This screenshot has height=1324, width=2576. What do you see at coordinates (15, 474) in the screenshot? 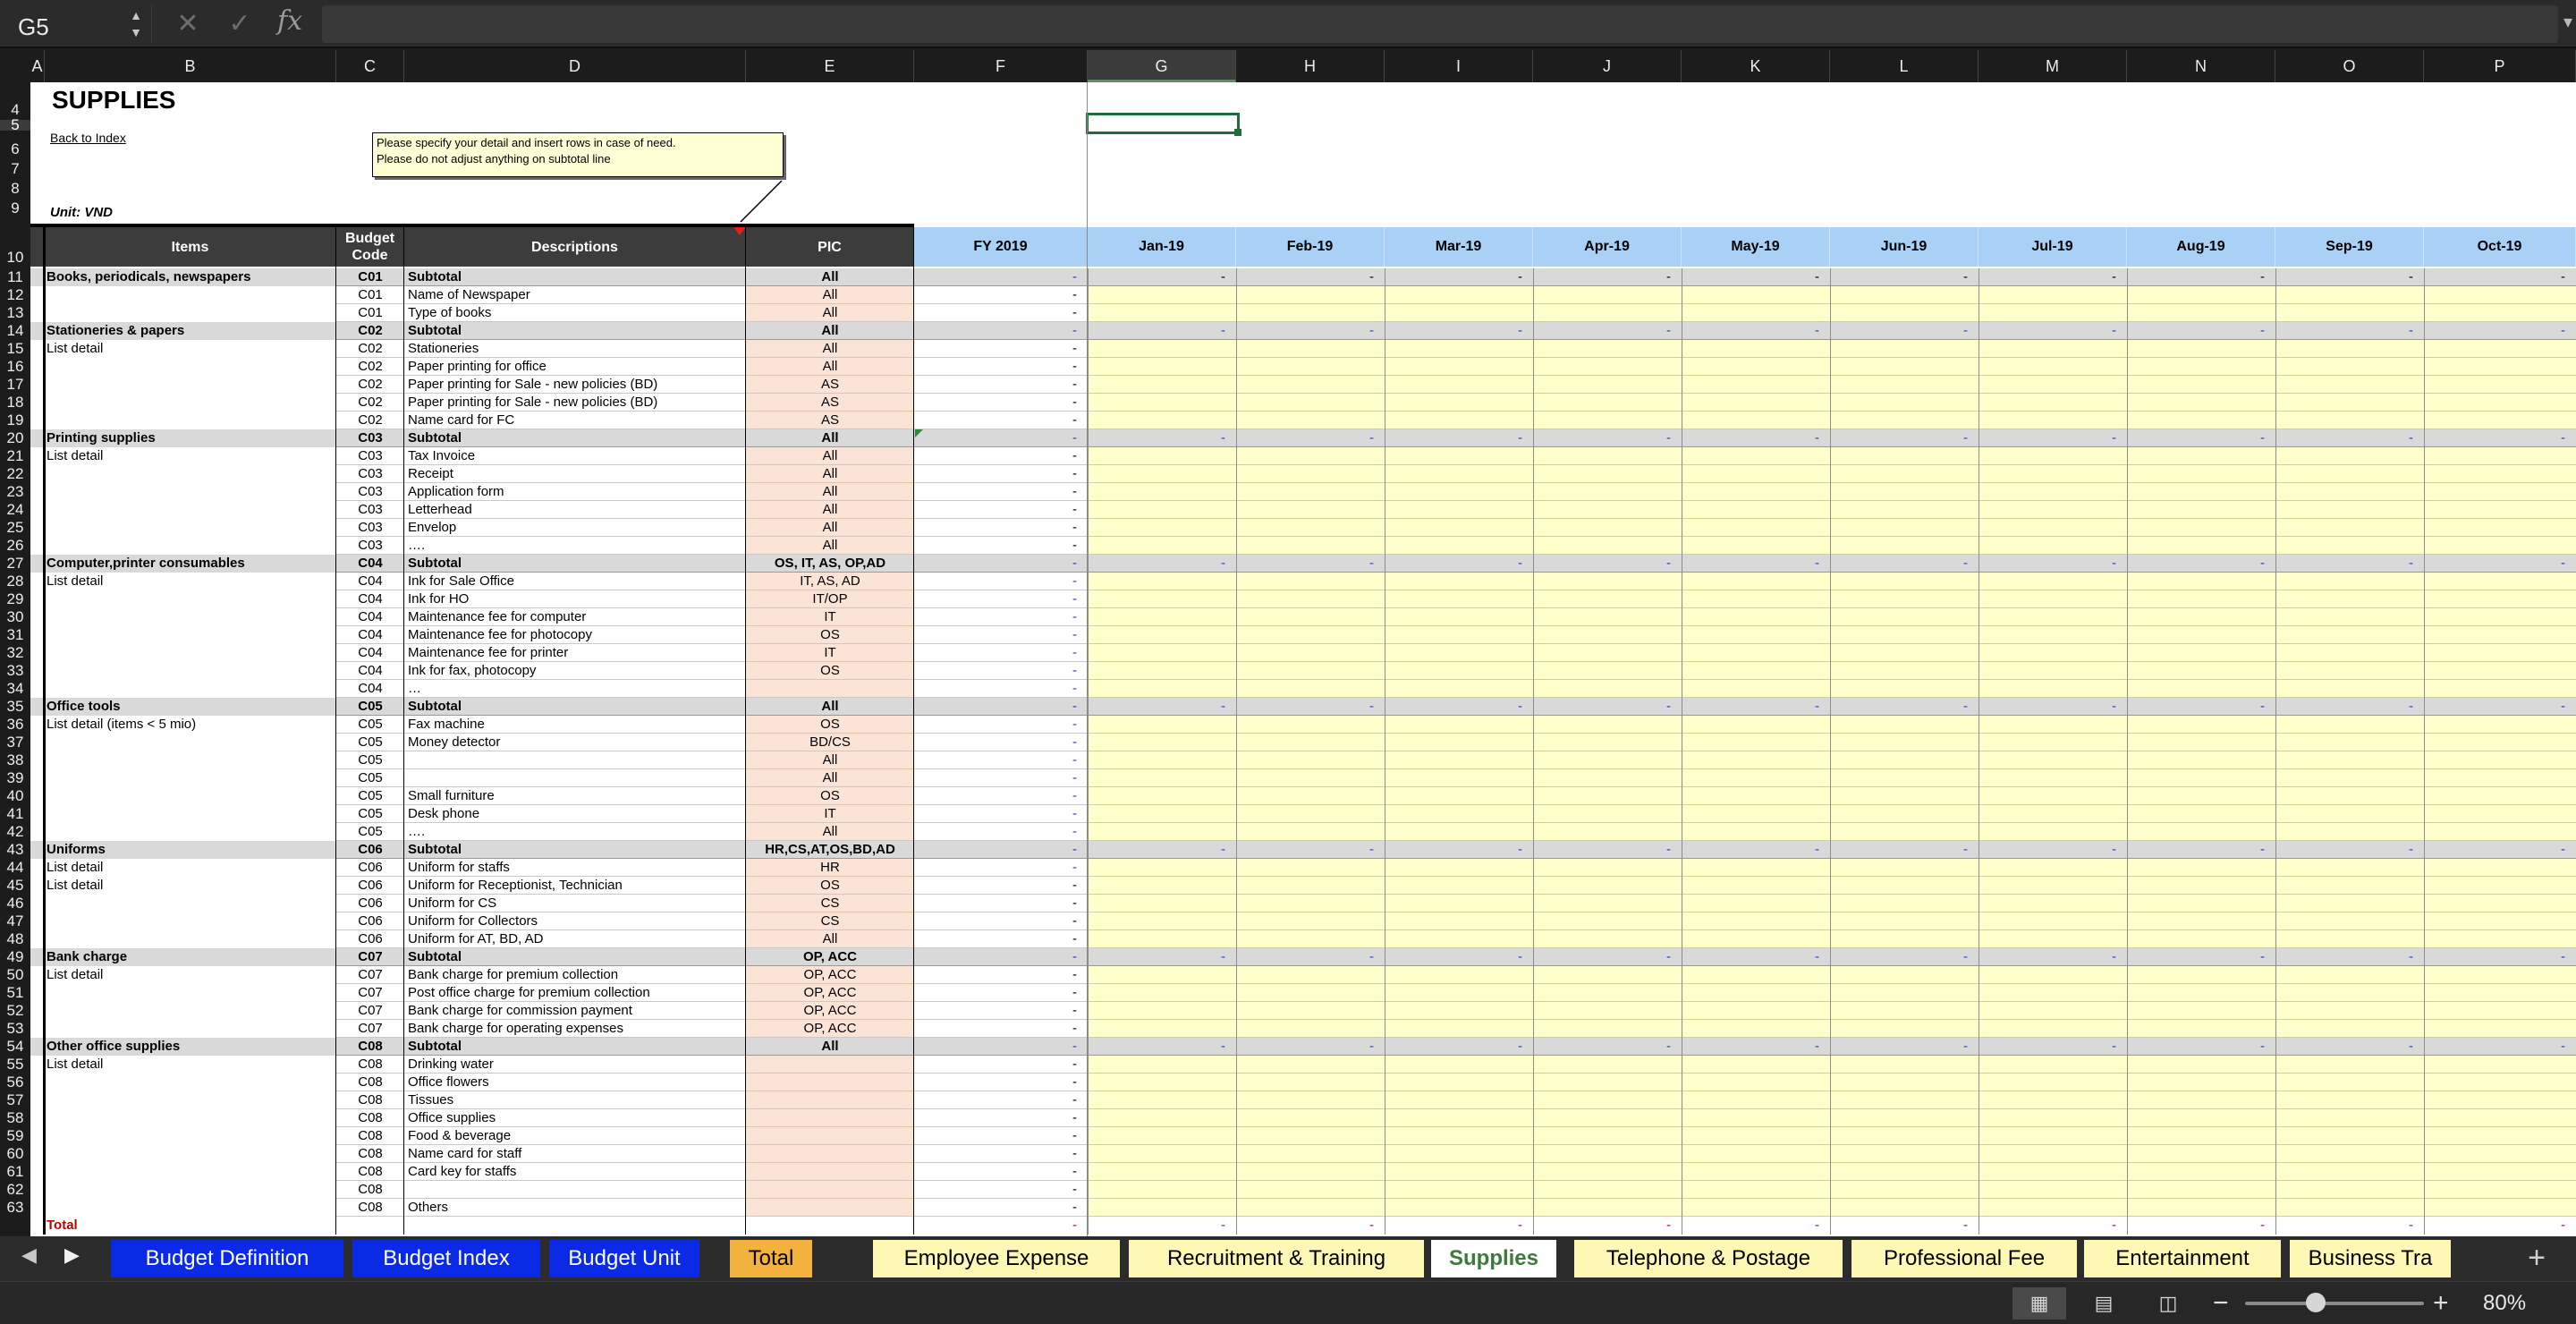
I see `row-header-22: 22` at bounding box center [15, 474].